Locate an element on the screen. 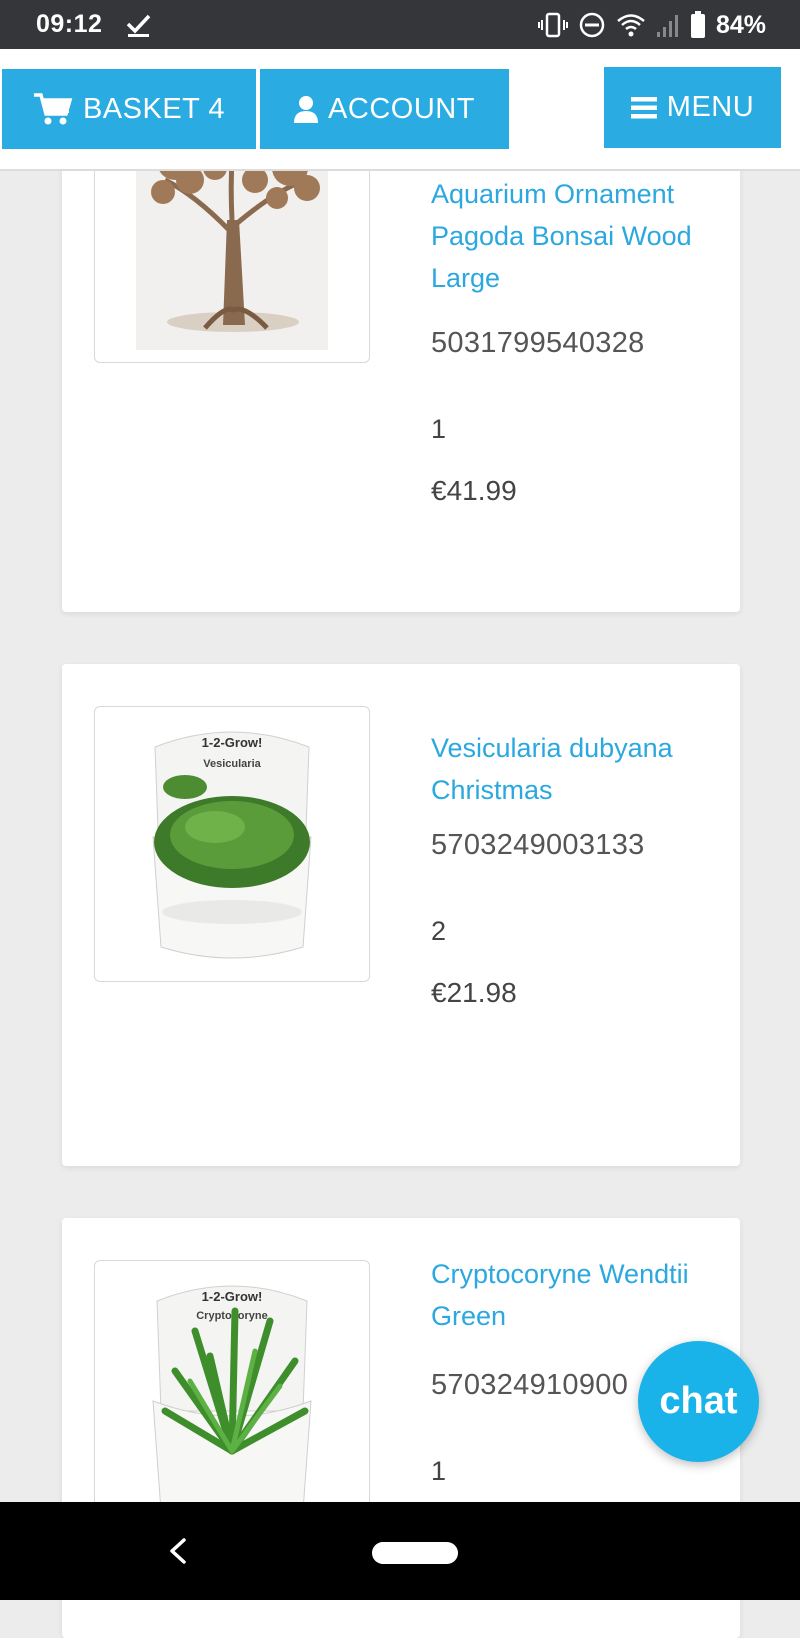 Image resolution: width=800 pixels, height=1638 pixels. product-image: 1-2-Grow! Vesicularia is located at coordinates (232, 844).